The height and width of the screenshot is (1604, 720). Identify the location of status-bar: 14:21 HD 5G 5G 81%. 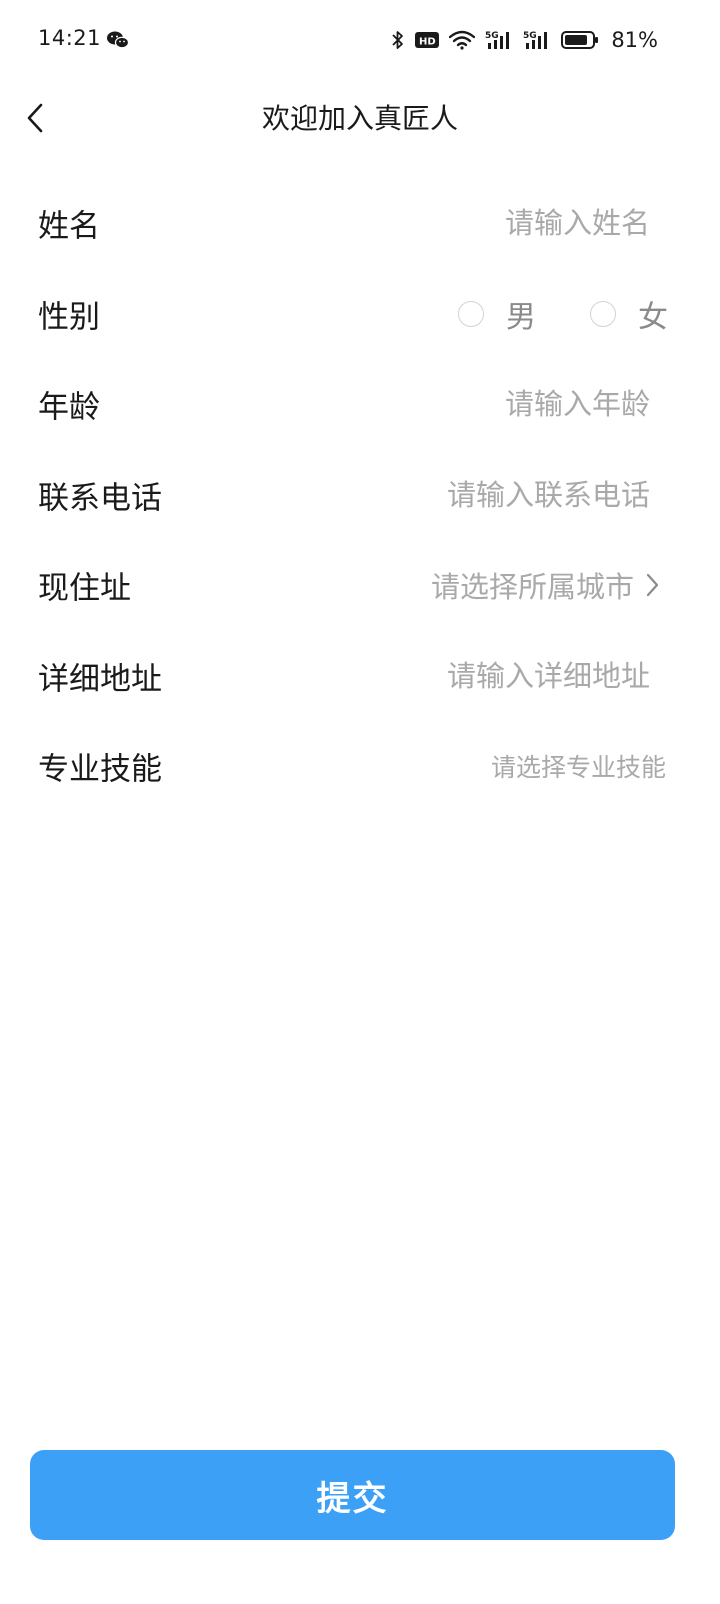
(360, 40).